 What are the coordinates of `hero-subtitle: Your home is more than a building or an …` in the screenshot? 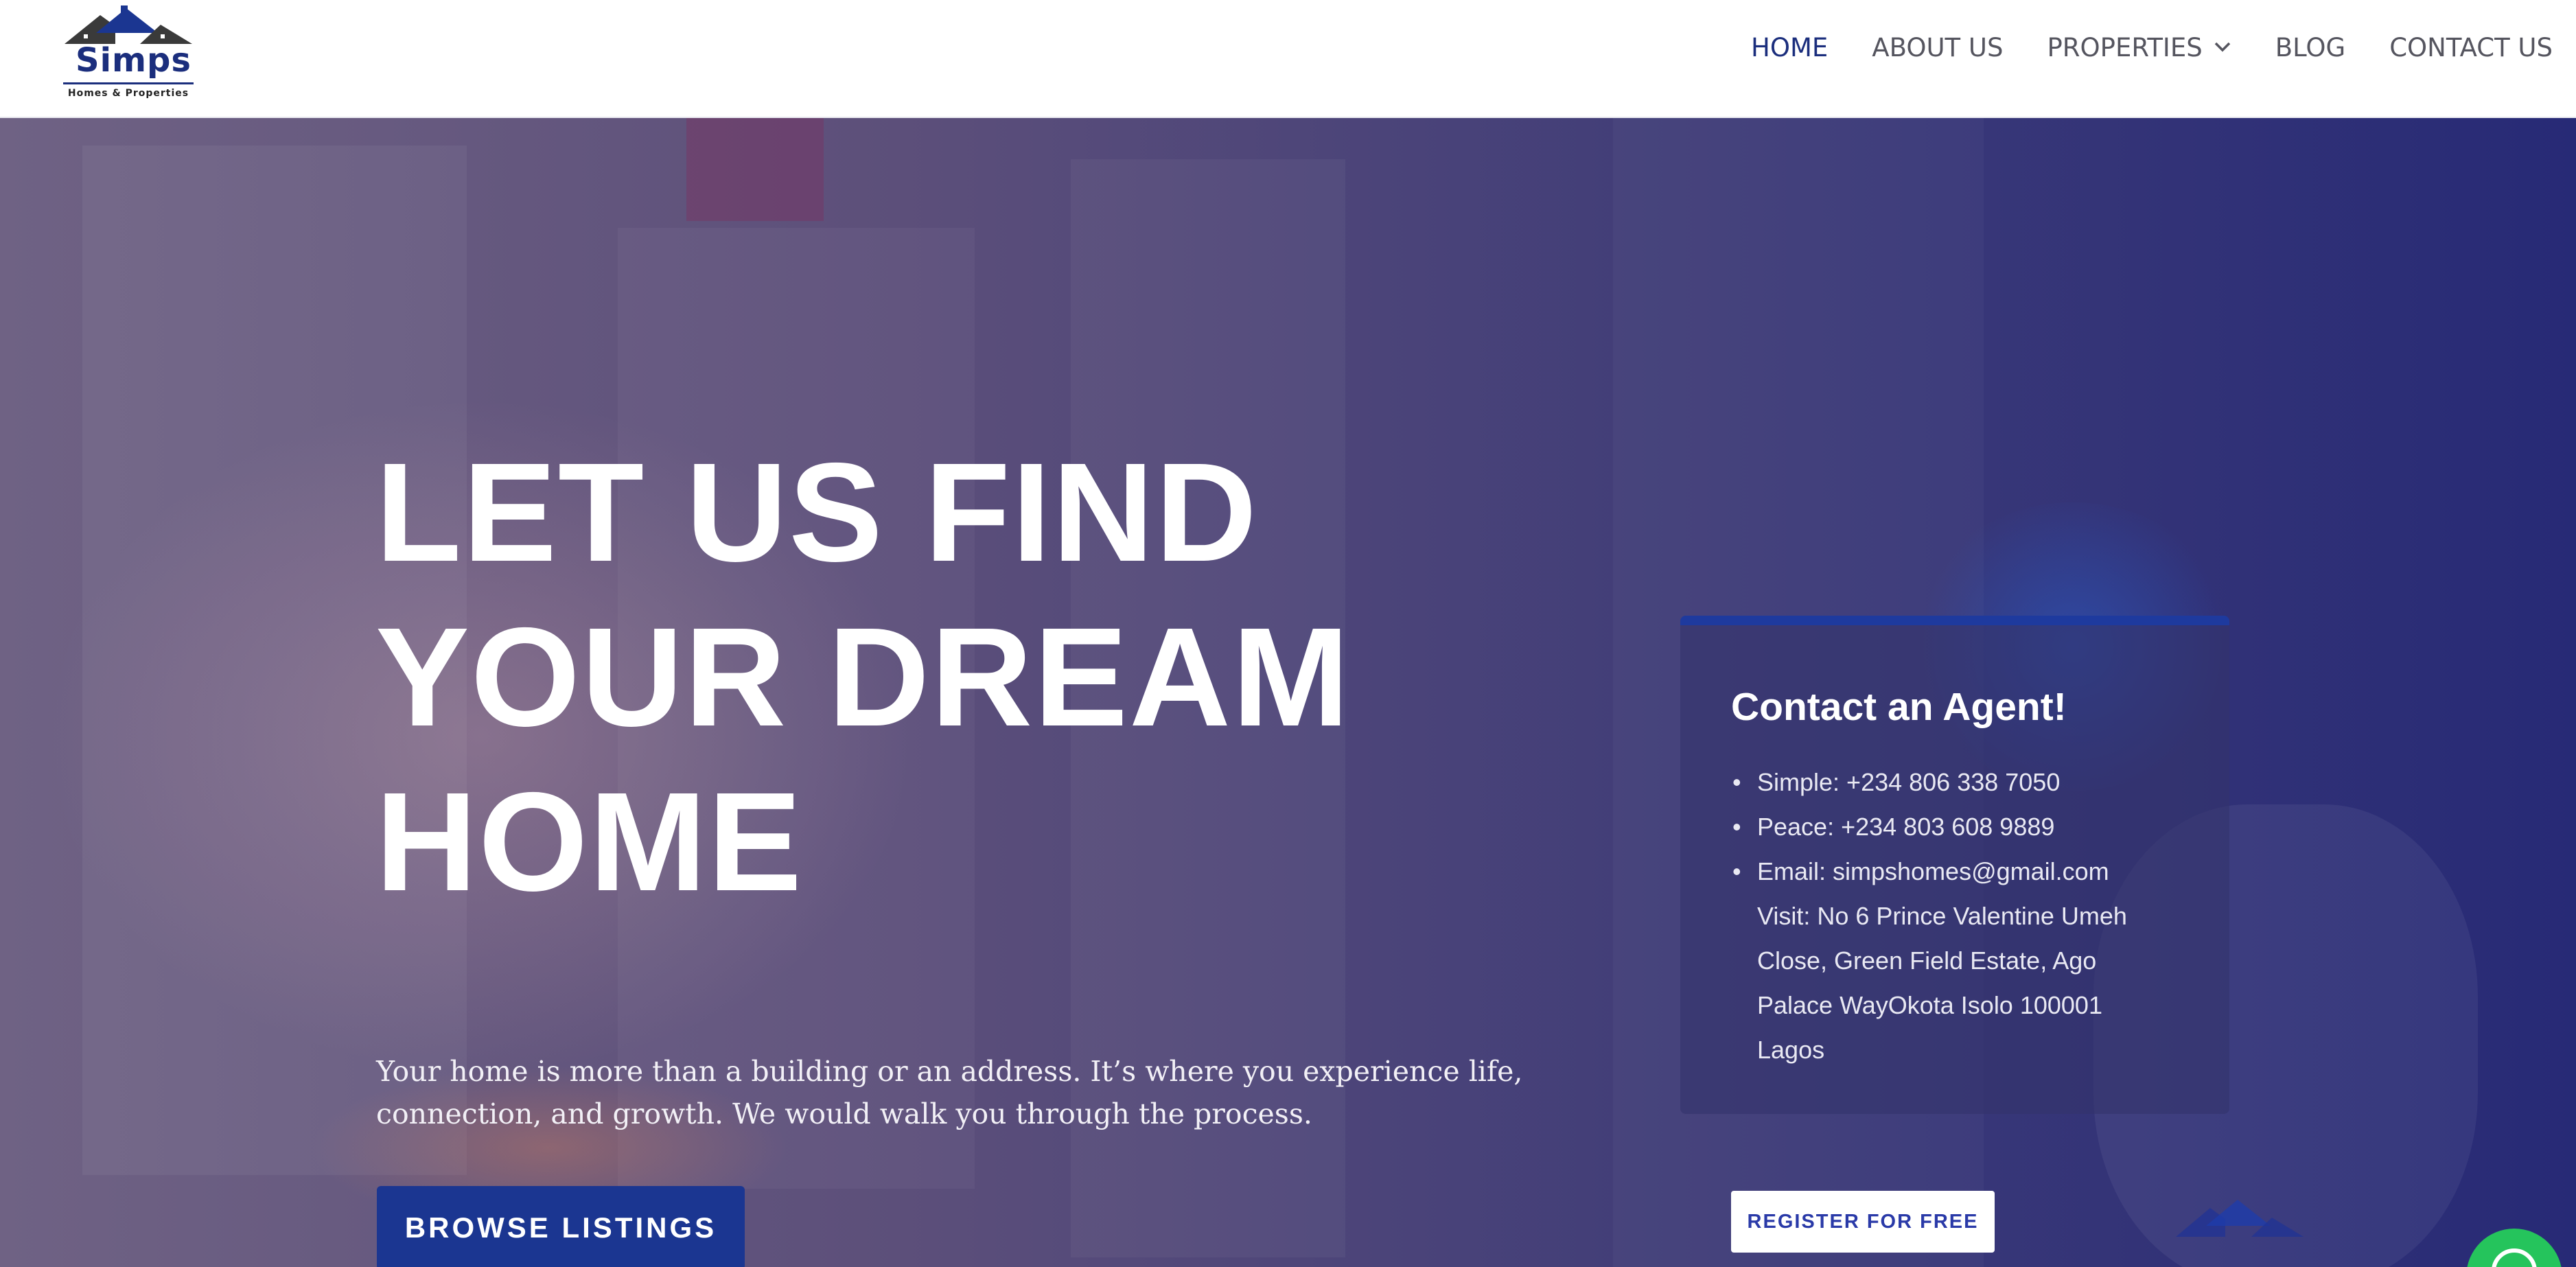 It's located at (949, 1092).